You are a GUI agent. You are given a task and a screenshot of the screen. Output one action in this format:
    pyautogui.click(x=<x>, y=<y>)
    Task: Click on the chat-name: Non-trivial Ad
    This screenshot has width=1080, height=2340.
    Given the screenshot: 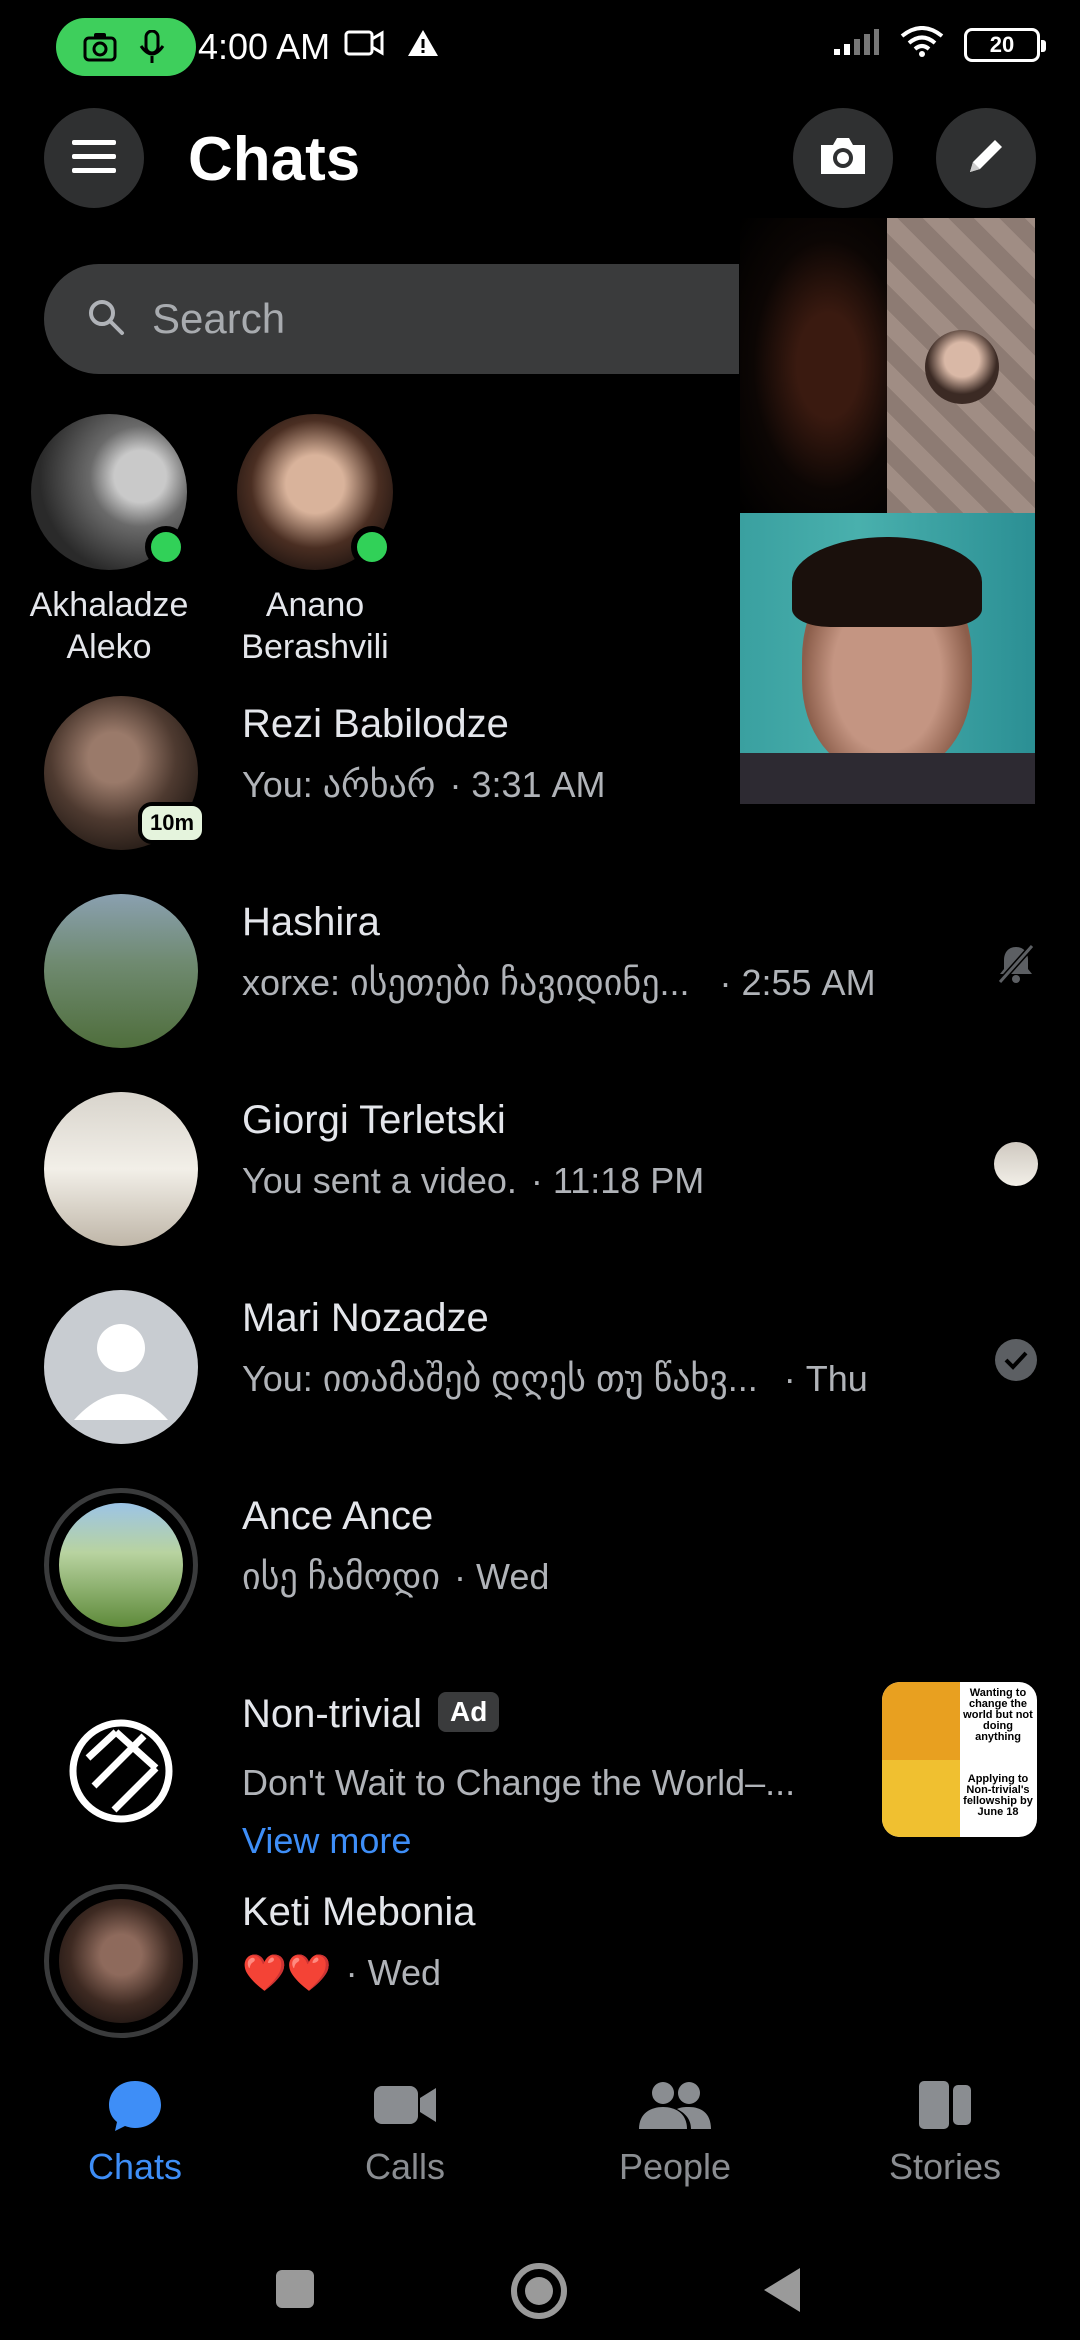 What is the action you would take?
    pyautogui.click(x=371, y=1714)
    